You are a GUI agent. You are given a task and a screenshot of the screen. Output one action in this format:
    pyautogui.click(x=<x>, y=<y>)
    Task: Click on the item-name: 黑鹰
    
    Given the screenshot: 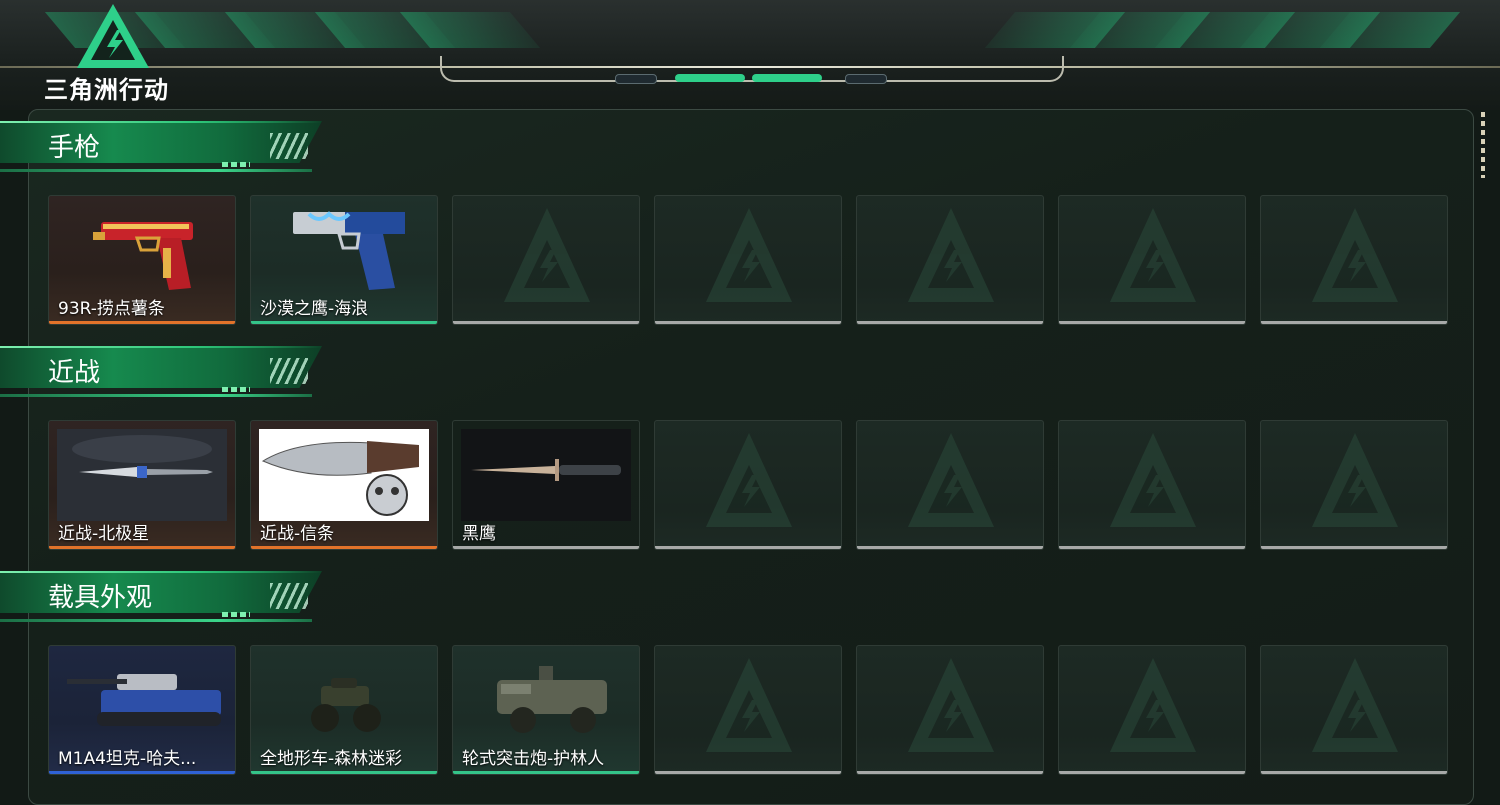 What is the action you would take?
    pyautogui.click(x=479, y=534)
    